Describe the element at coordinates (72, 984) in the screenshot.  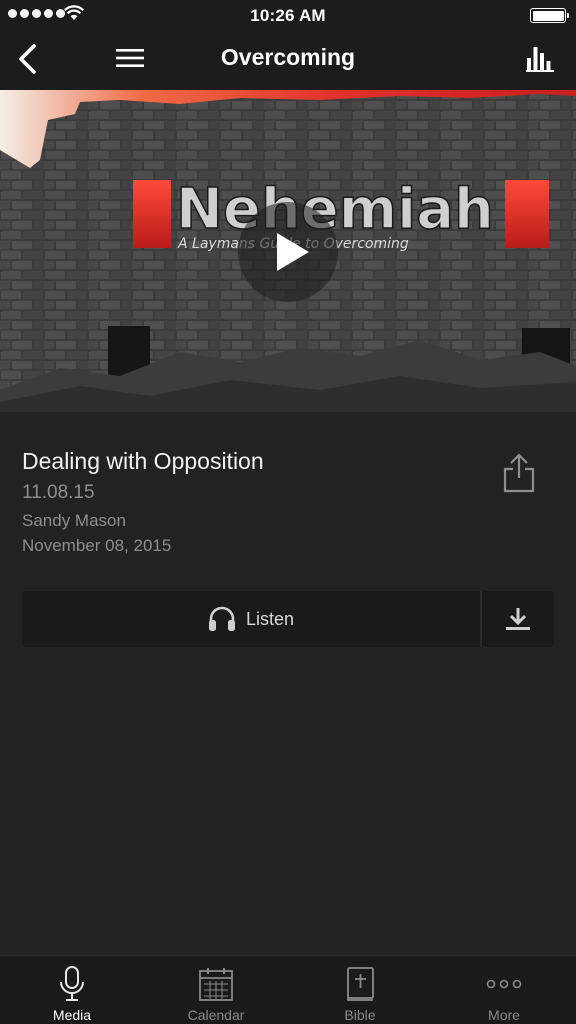
I see `microphone-icon` at that location.